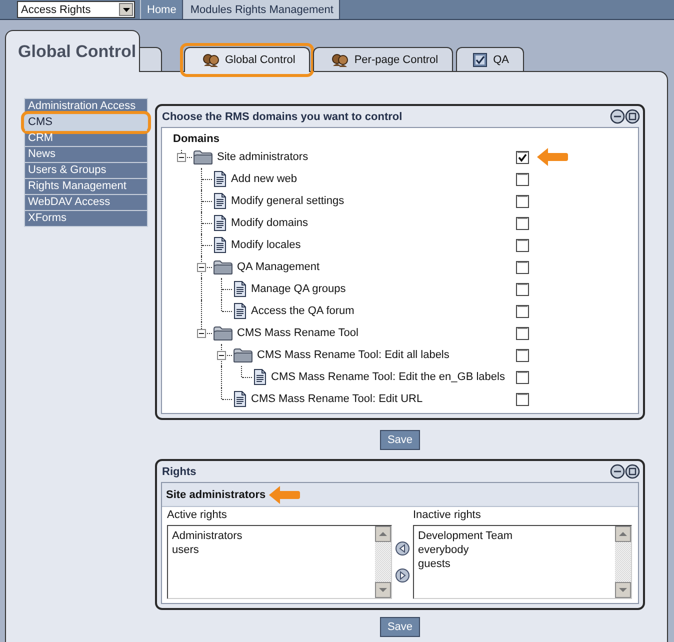  What do you see at coordinates (353, 355) in the screenshot?
I see `tree-item: CMS Mass Rename Tool: Edit all labels` at bounding box center [353, 355].